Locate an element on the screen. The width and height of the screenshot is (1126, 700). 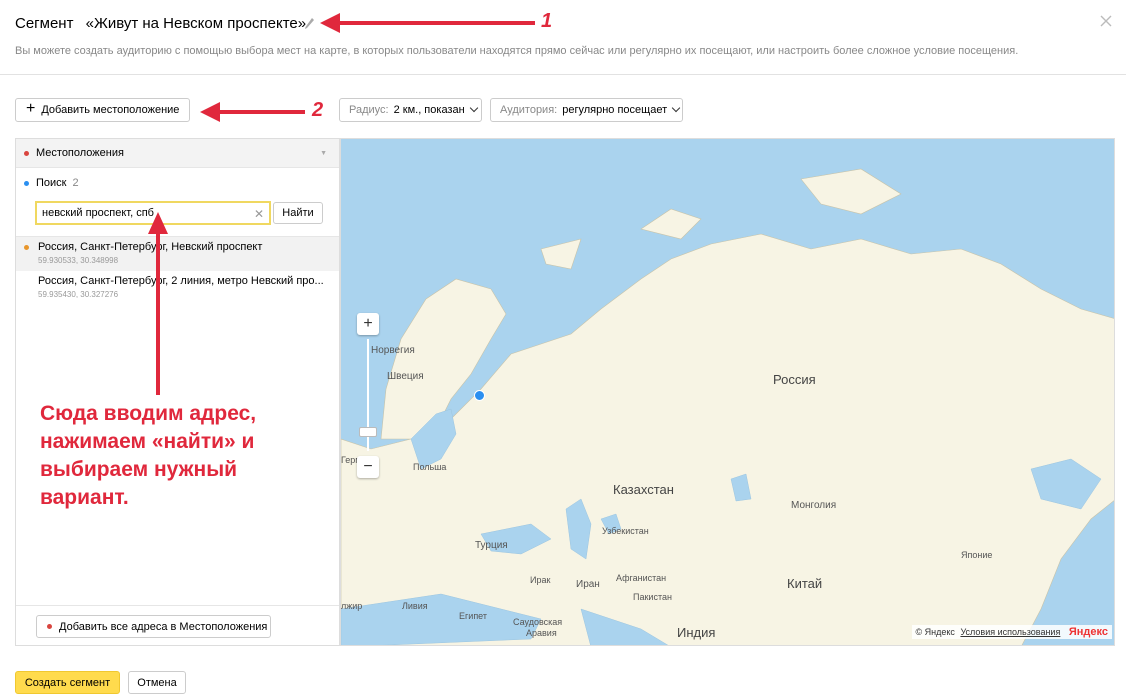
cancel-button: Отмена is located at coordinates (157, 682).